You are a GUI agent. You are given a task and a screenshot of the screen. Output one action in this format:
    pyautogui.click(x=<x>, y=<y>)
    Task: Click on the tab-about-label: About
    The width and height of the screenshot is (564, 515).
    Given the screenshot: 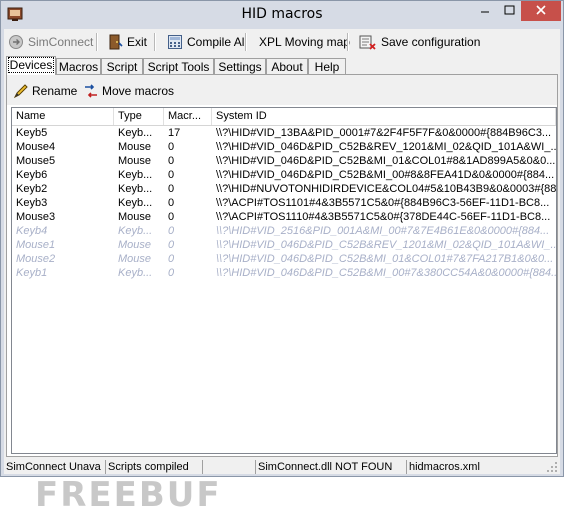 What is the action you would take?
    pyautogui.click(x=287, y=67)
    